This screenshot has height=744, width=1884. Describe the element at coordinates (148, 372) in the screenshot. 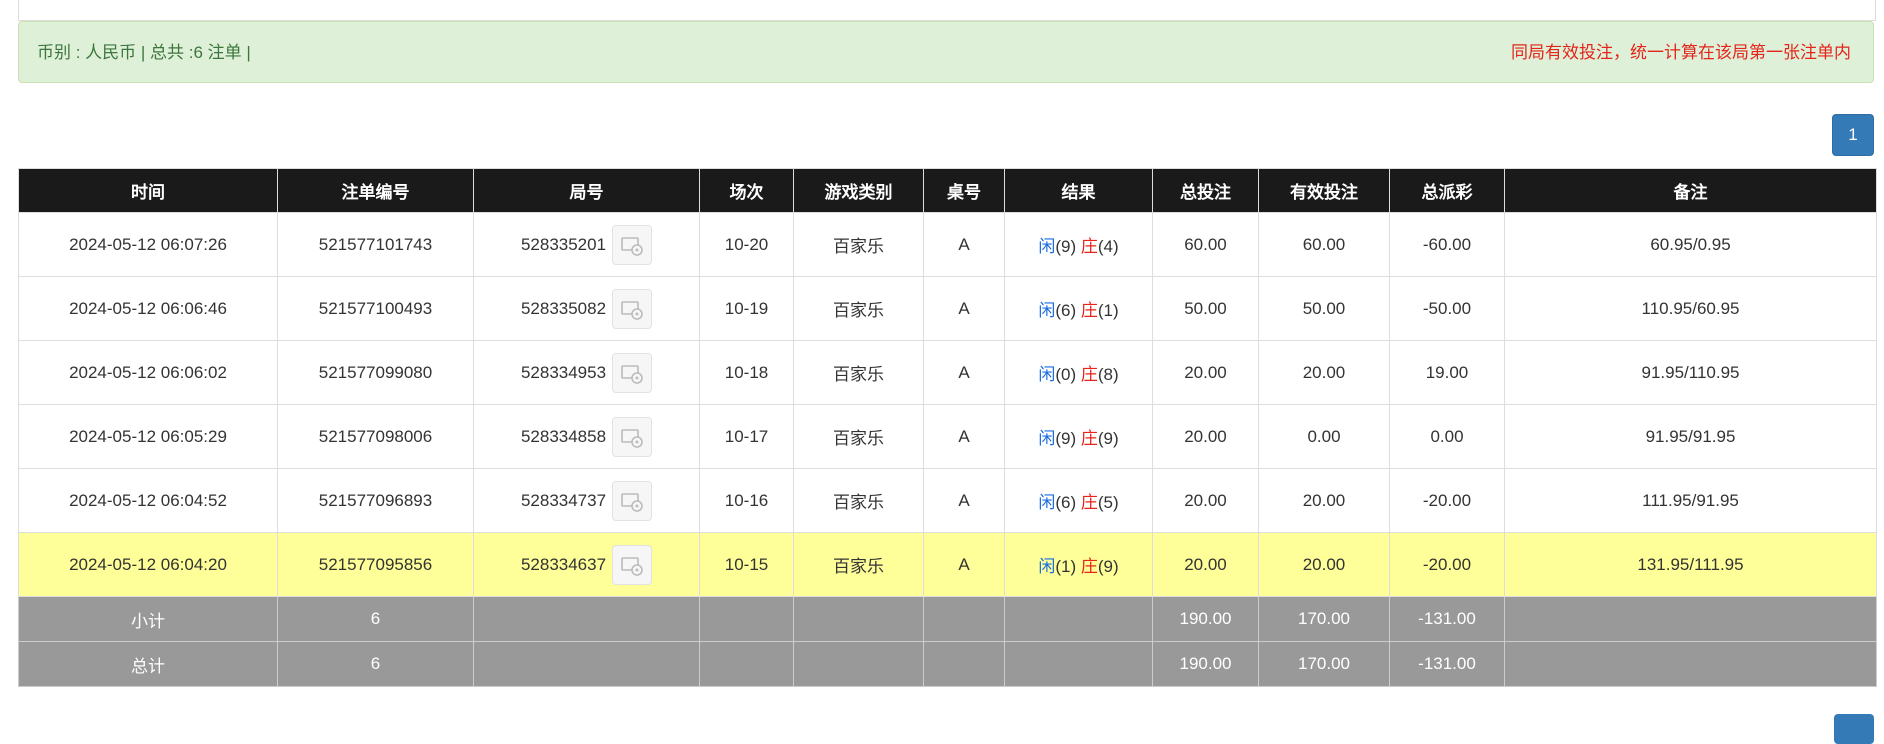

I see `cell-time: 2024-05-12 06:06:02` at that location.